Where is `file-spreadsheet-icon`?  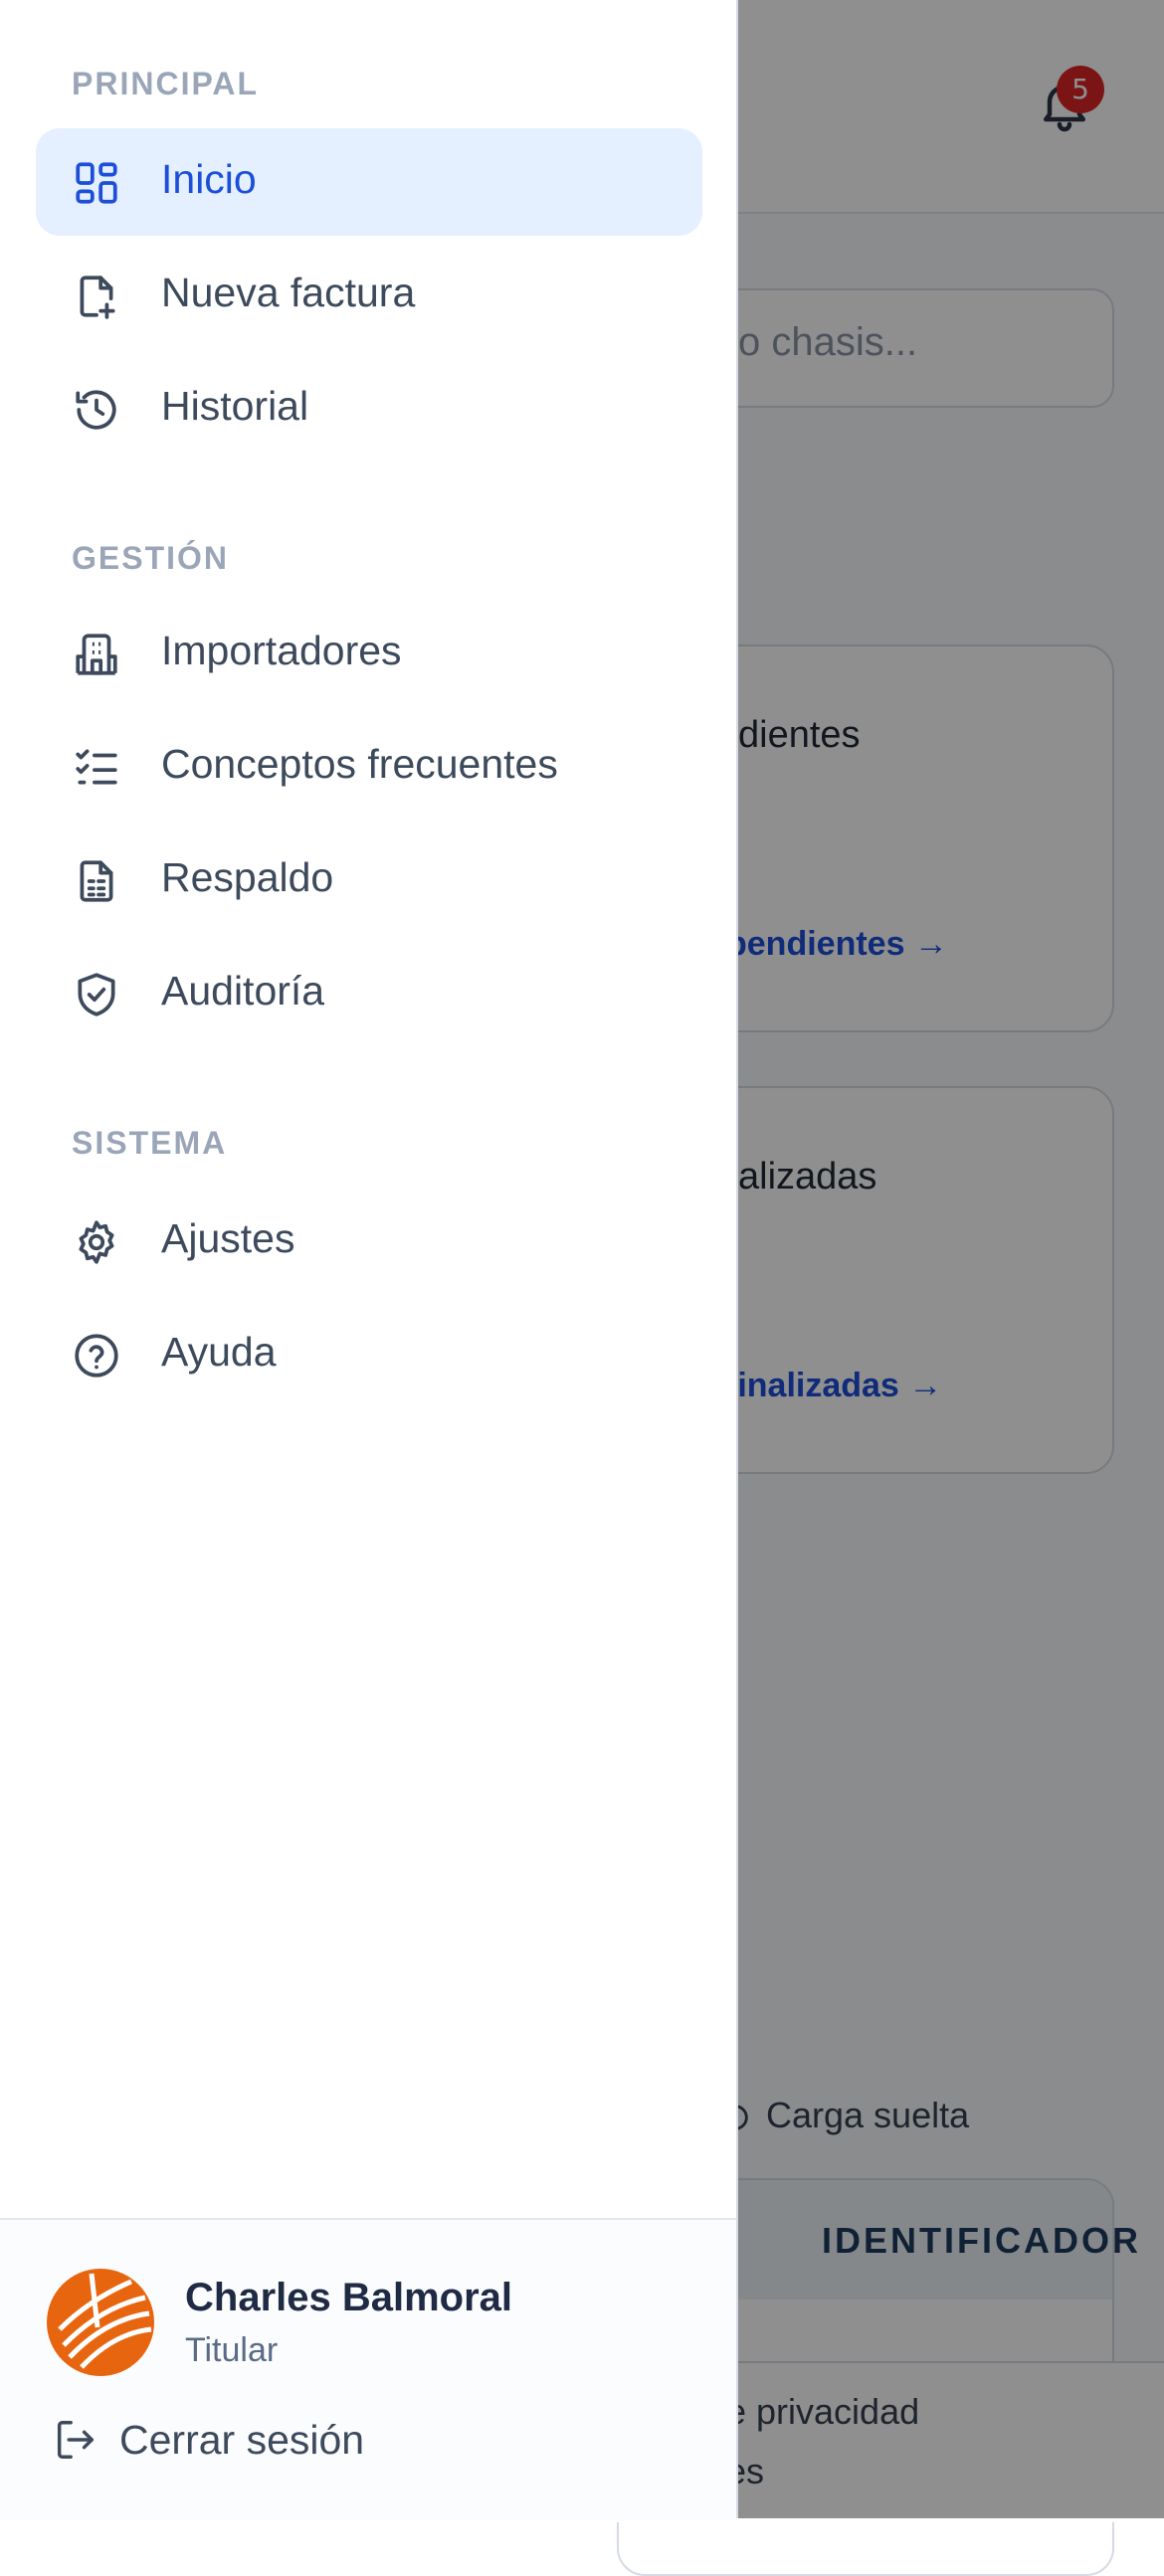 file-spreadsheet-icon is located at coordinates (96, 881).